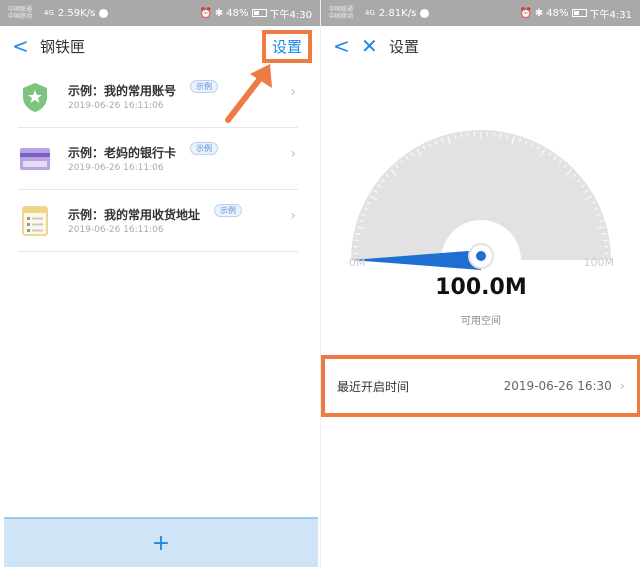 Image resolution: width=640 pixels, height=567 pixels. I want to click on available-space-label: 可用空间, so click(480, 319).